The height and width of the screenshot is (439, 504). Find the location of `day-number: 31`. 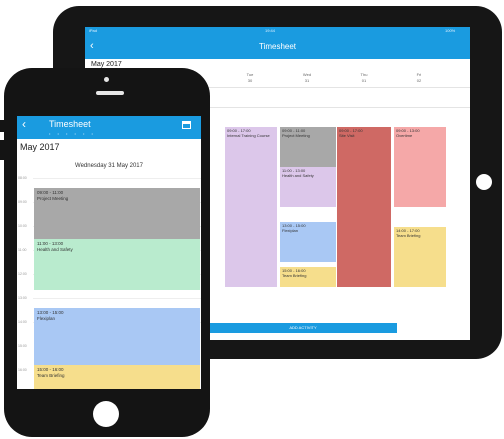

day-number: 31 is located at coordinates (307, 80).